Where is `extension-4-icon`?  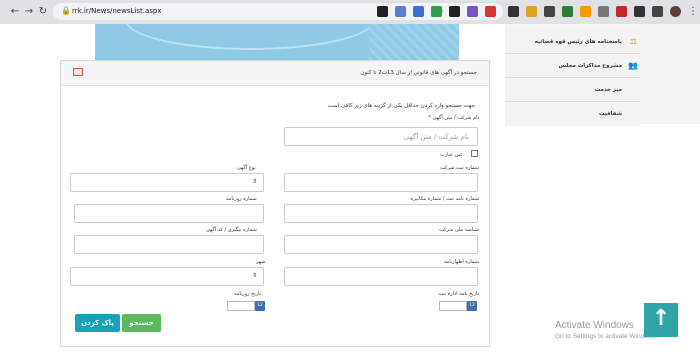 extension-4-icon is located at coordinates (436, 11).